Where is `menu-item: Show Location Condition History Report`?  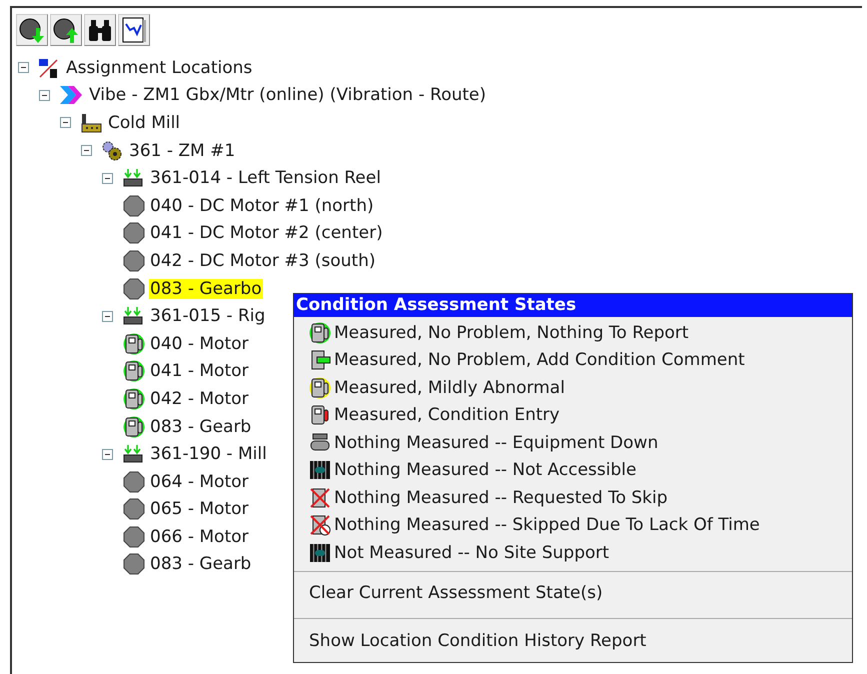
menu-item: Show Location Condition History Report is located at coordinates (573, 640).